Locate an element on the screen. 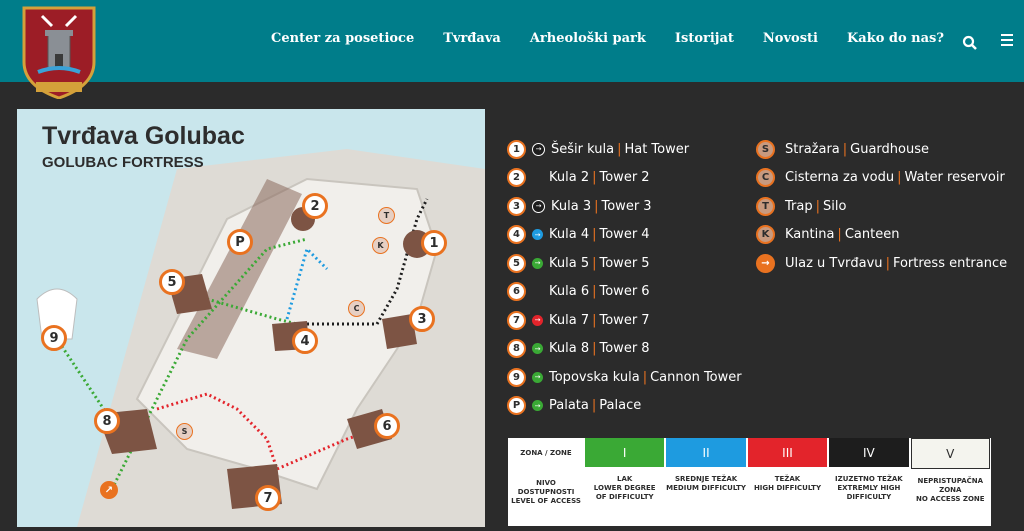  legend-name-en: Tower 5 is located at coordinates (624, 263).